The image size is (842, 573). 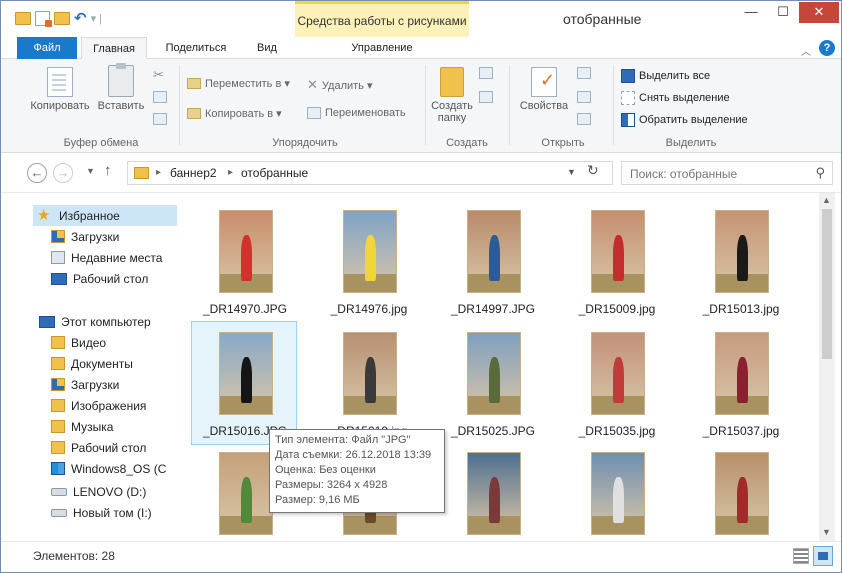 I want to click on search-box: ⚲, so click(x=727, y=173).